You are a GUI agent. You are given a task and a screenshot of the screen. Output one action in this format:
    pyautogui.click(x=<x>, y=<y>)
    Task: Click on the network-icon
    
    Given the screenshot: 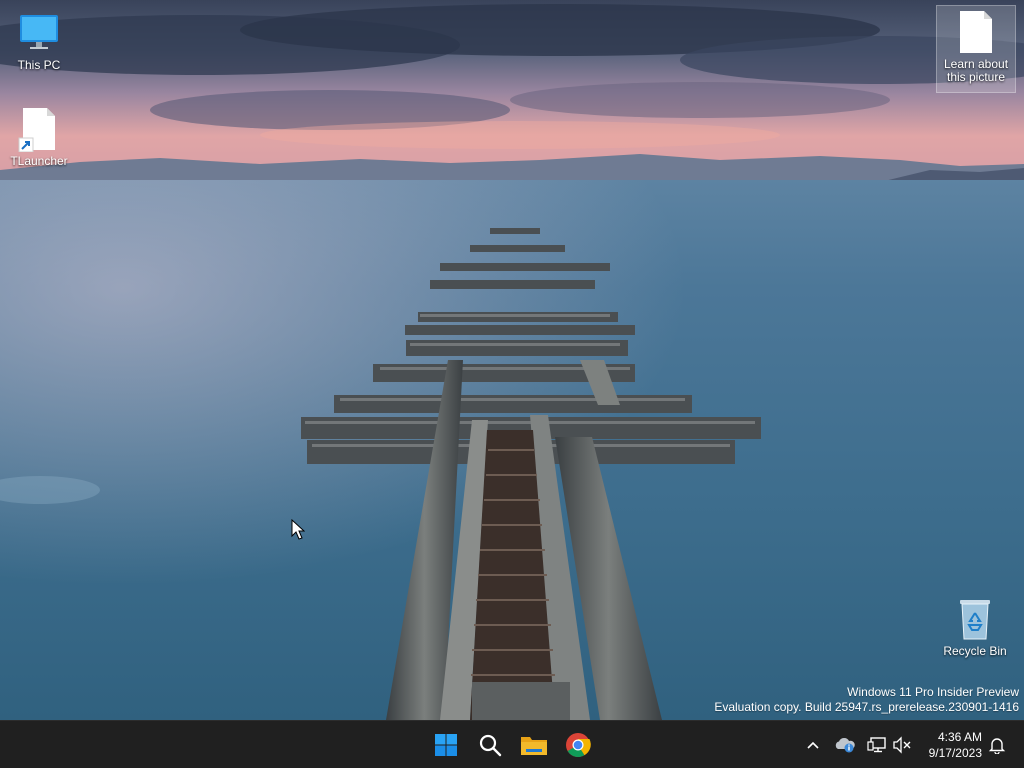 What is the action you would take?
    pyautogui.click(x=876, y=745)
    